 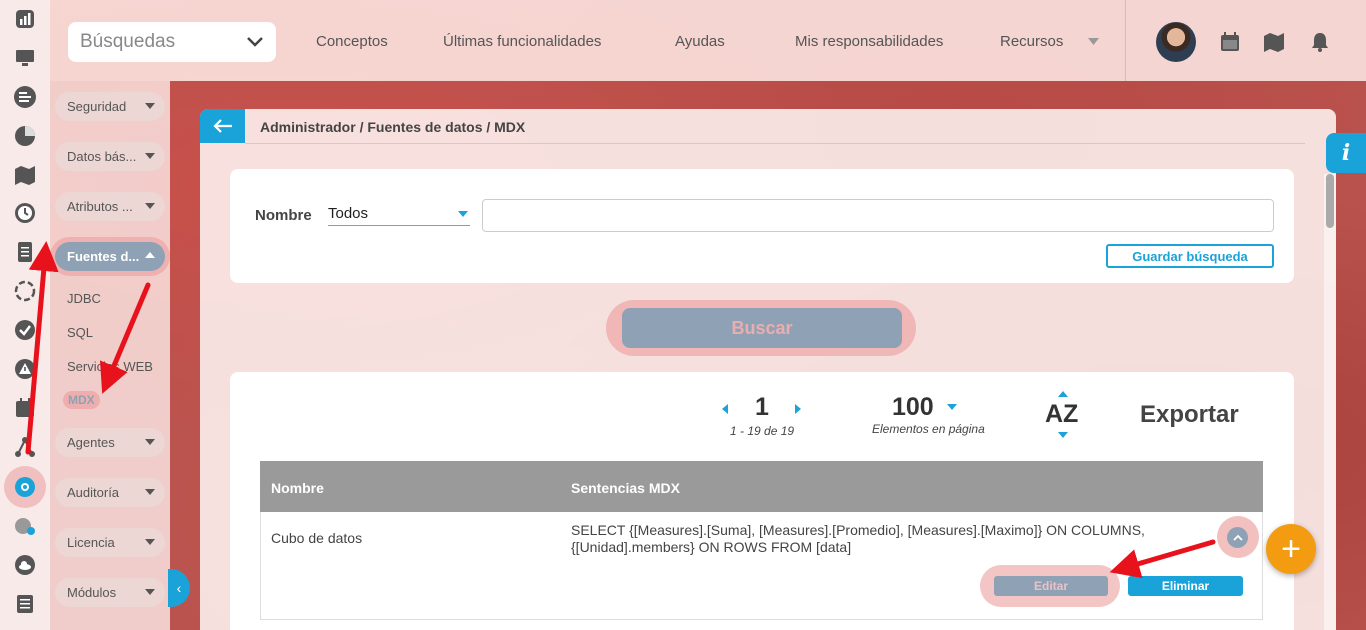 I want to click on scrollbar, so click(x=1330, y=402).